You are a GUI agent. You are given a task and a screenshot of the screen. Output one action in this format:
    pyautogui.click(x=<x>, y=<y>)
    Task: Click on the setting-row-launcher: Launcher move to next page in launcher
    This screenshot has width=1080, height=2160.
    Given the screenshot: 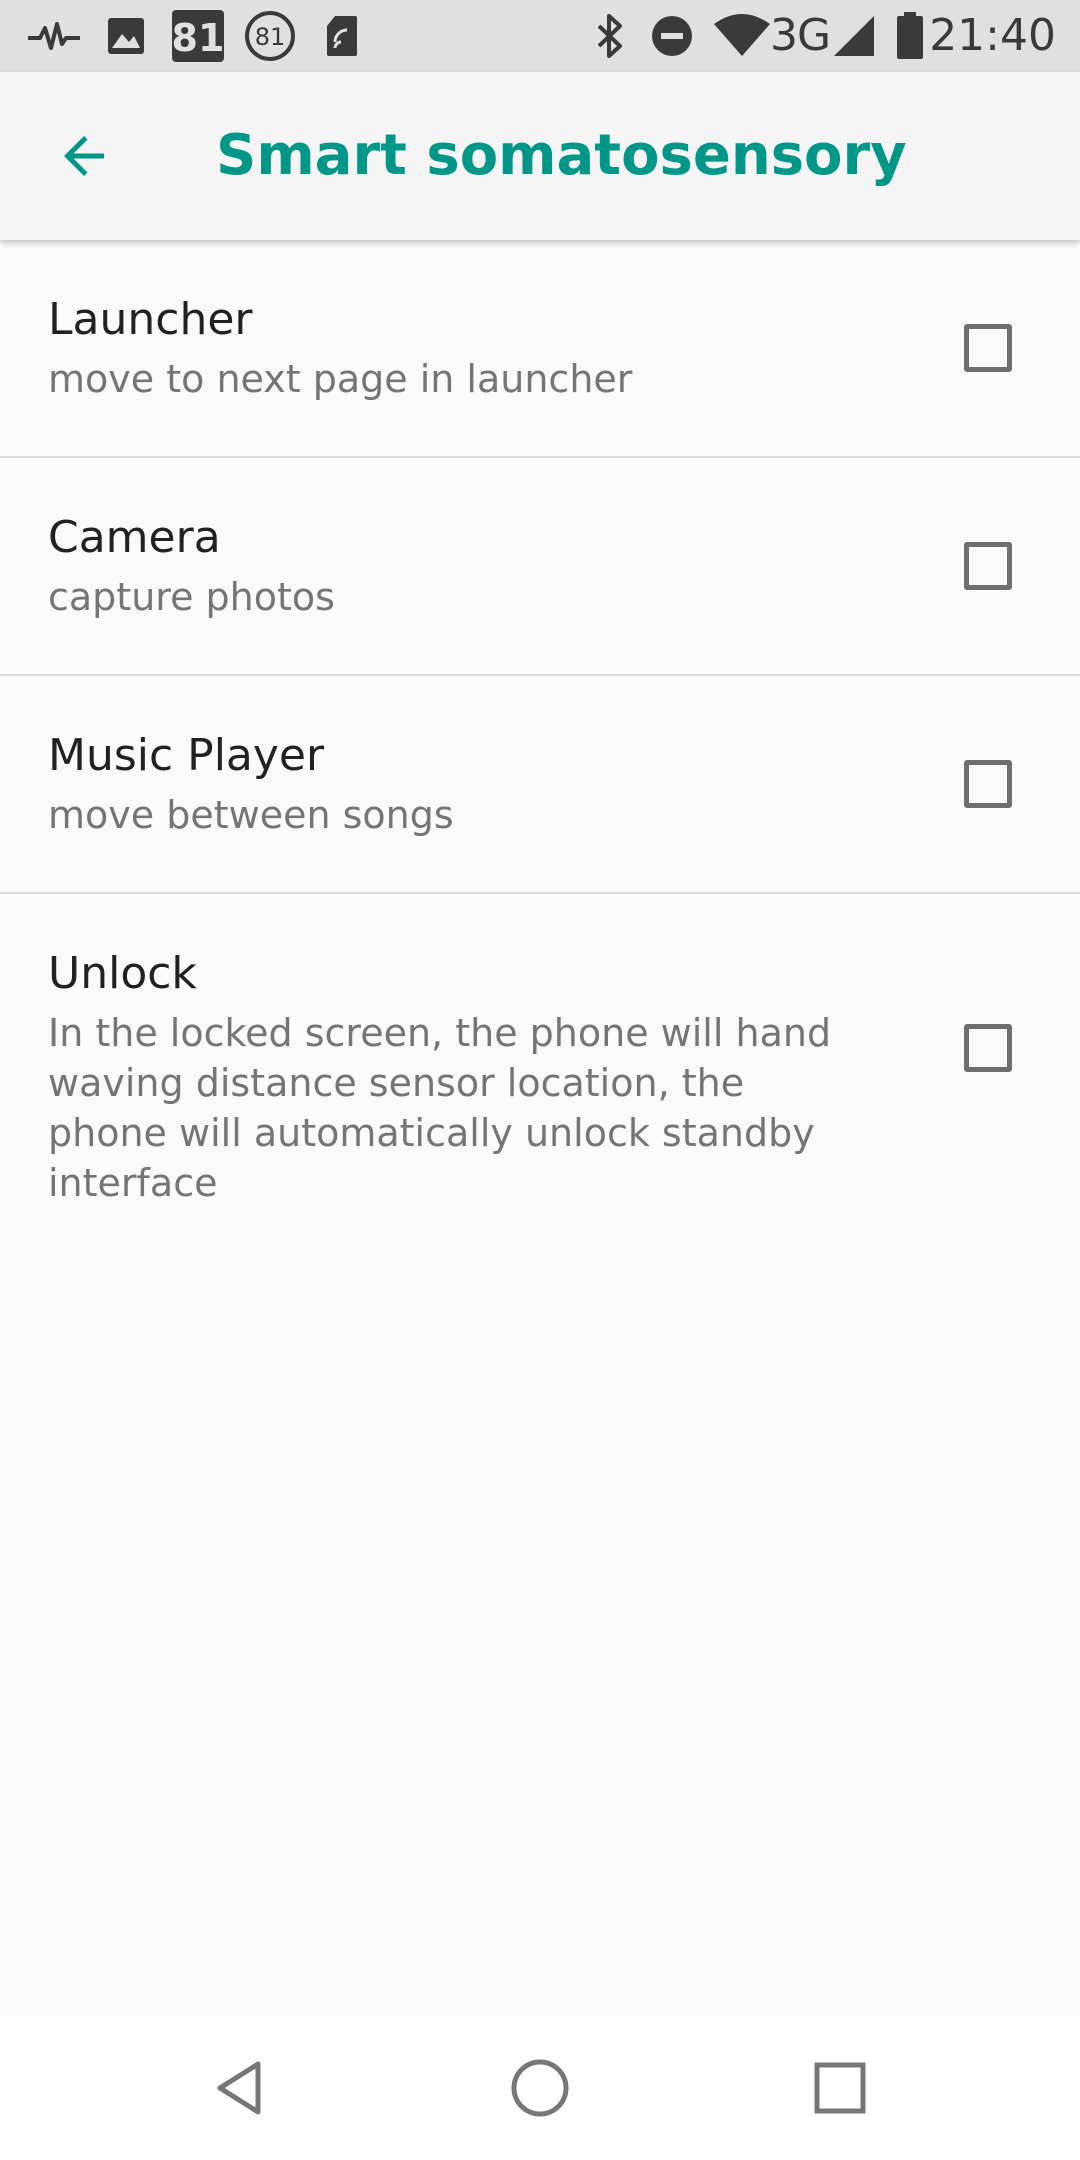 What is the action you would take?
    pyautogui.click(x=540, y=349)
    